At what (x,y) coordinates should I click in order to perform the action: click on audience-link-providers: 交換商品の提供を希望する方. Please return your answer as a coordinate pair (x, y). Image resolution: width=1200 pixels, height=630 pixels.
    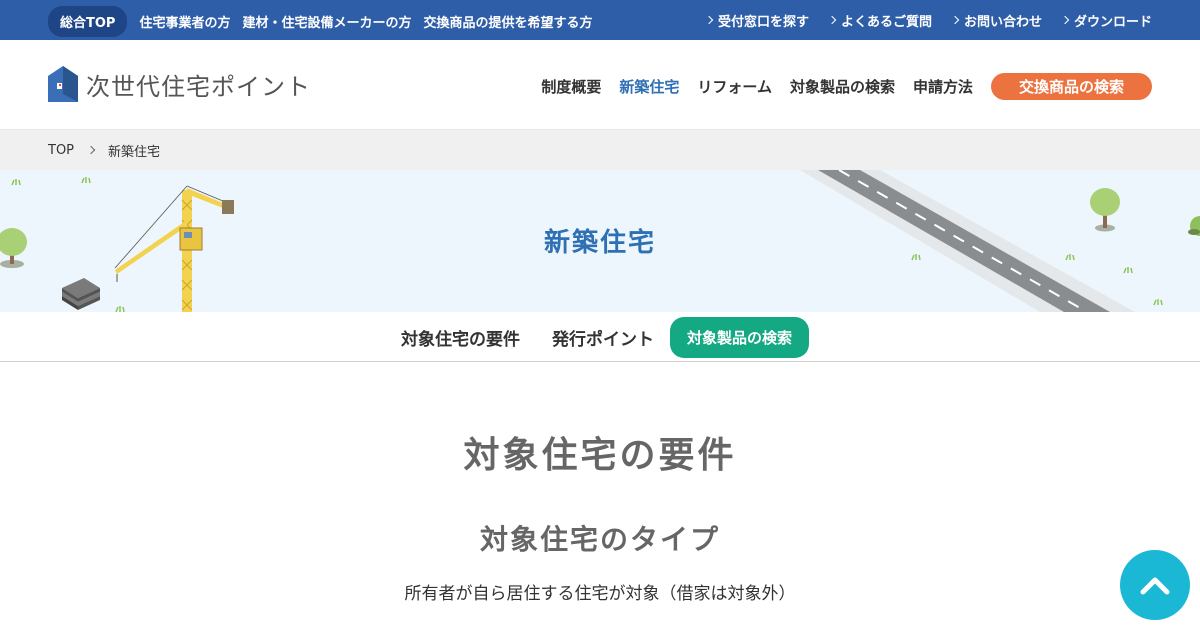
    Looking at the image, I should click on (507, 21).